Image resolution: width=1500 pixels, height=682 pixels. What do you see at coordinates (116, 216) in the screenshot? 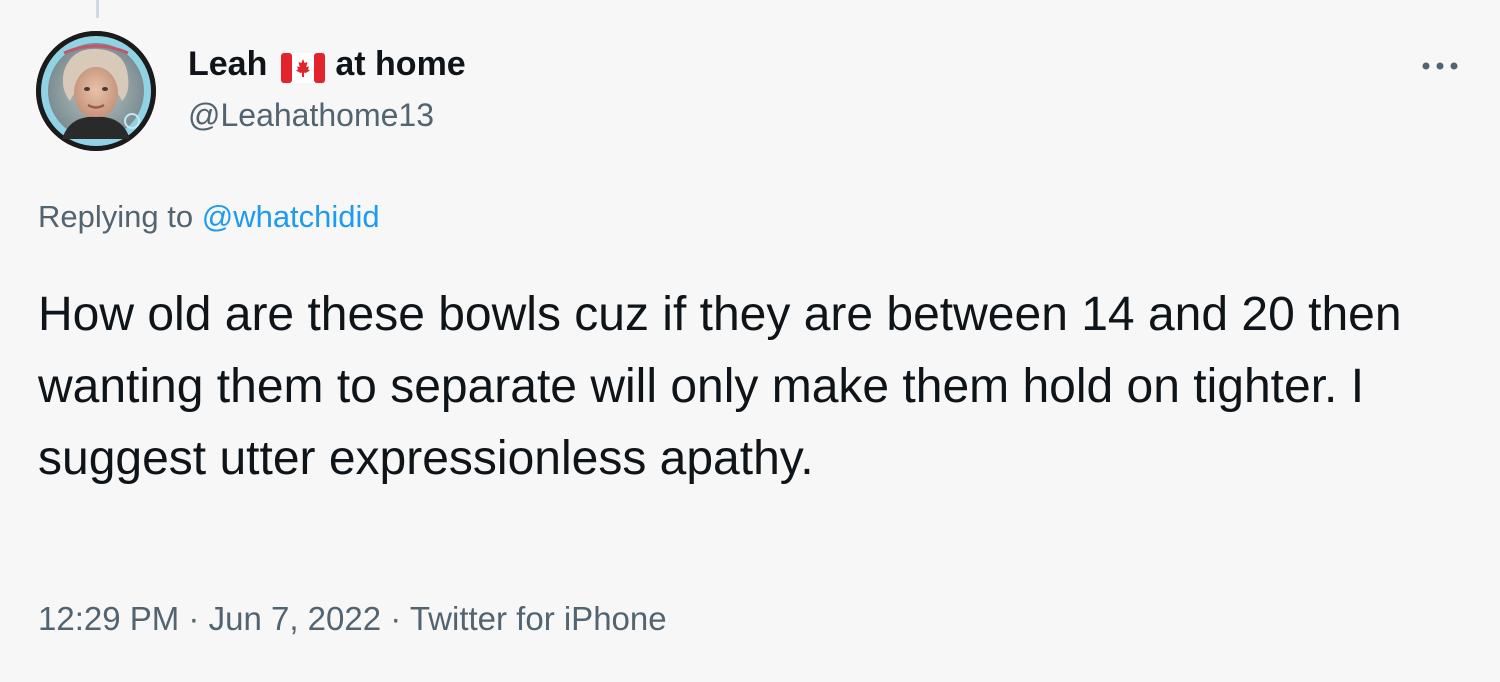
I see `replying-to-label: Replying to` at bounding box center [116, 216].